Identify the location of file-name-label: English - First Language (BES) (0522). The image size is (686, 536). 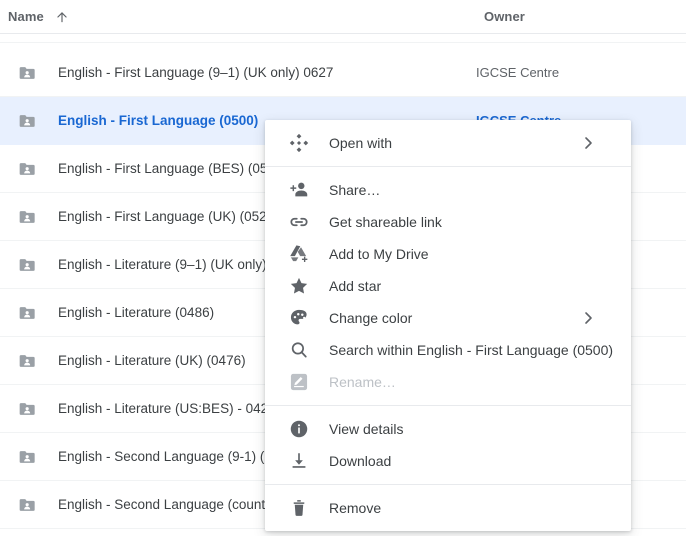
(172, 168).